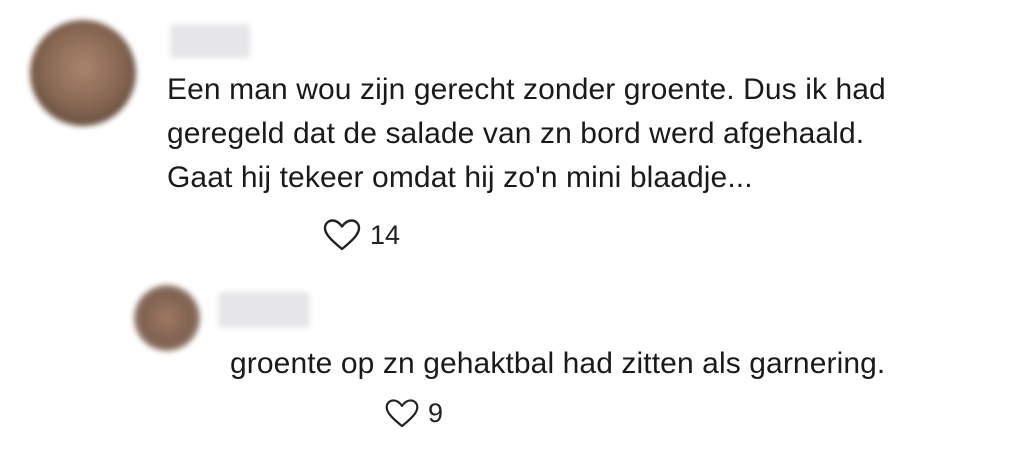 The image size is (1024, 461). Describe the element at coordinates (264, 310) in the screenshot. I see `reply-author-name-redacted` at that location.